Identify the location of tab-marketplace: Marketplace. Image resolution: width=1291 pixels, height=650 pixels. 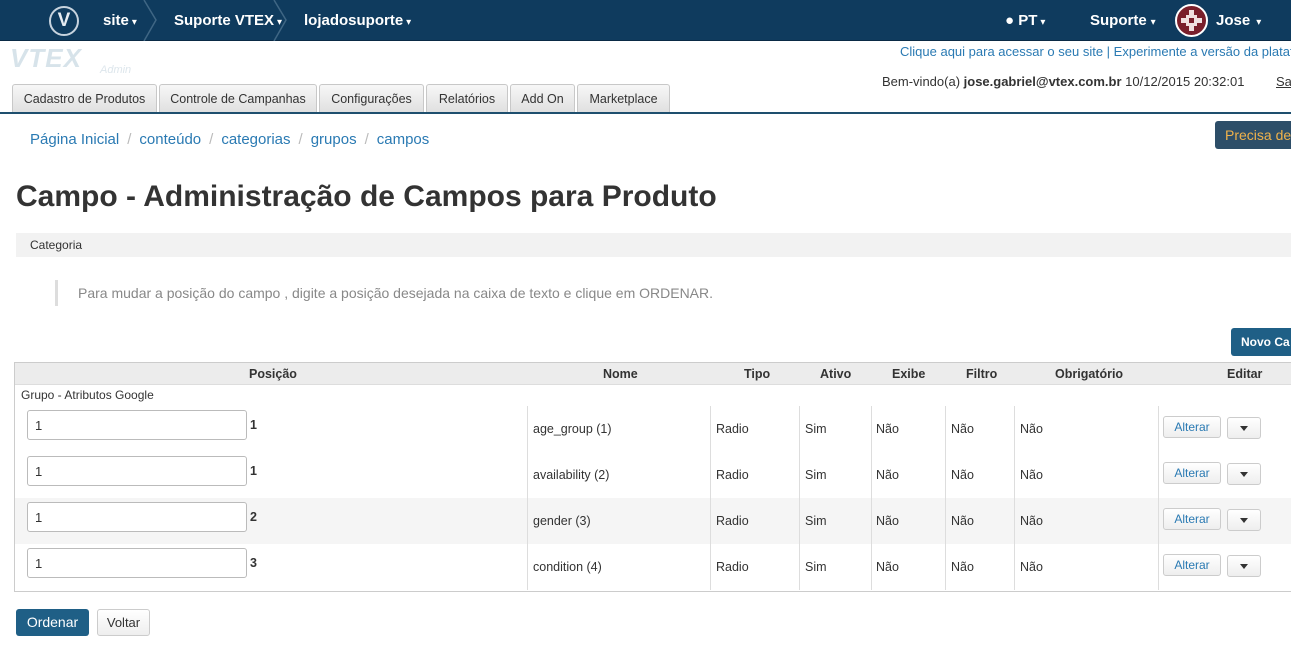
(623, 98).